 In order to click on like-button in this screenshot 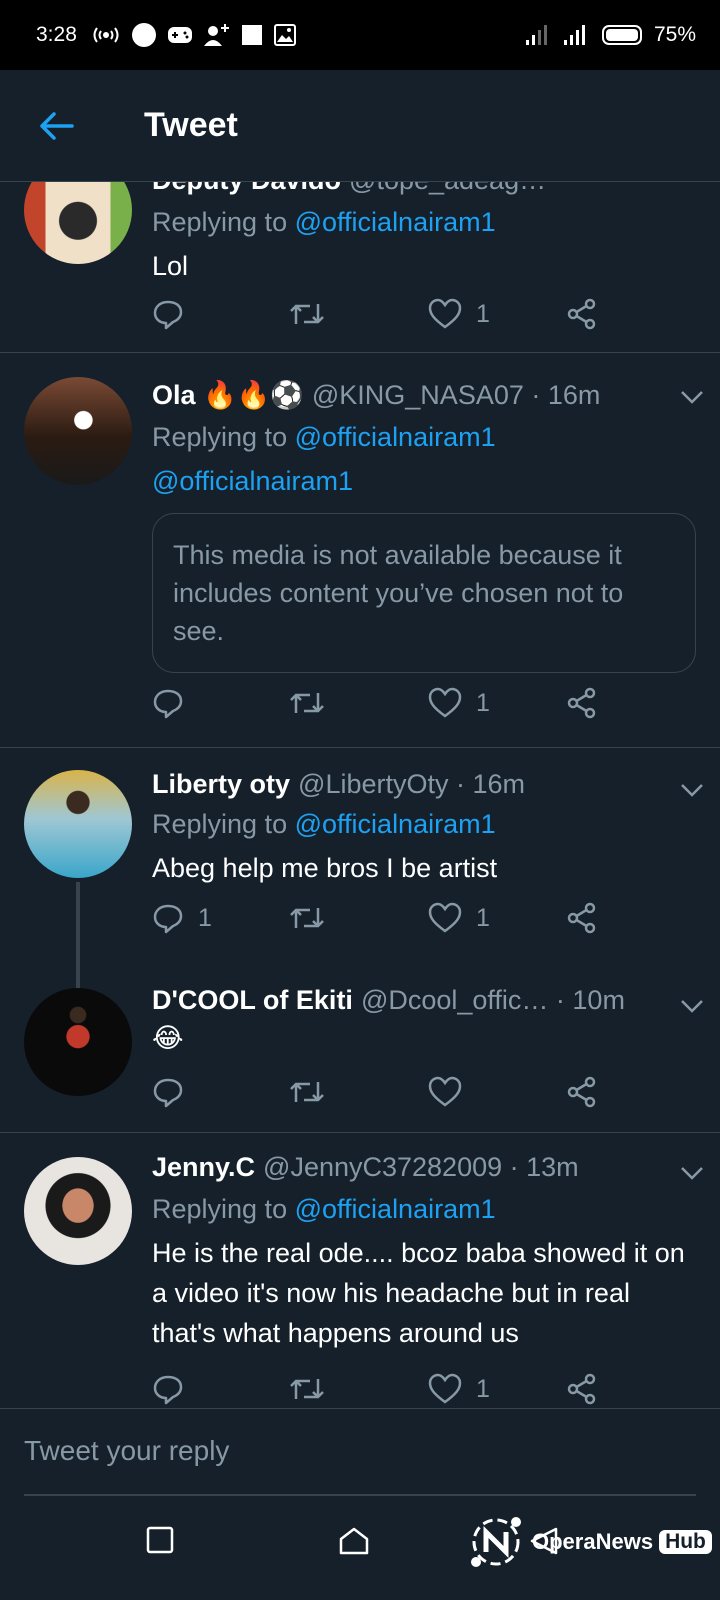, I will do `click(445, 1092)`.